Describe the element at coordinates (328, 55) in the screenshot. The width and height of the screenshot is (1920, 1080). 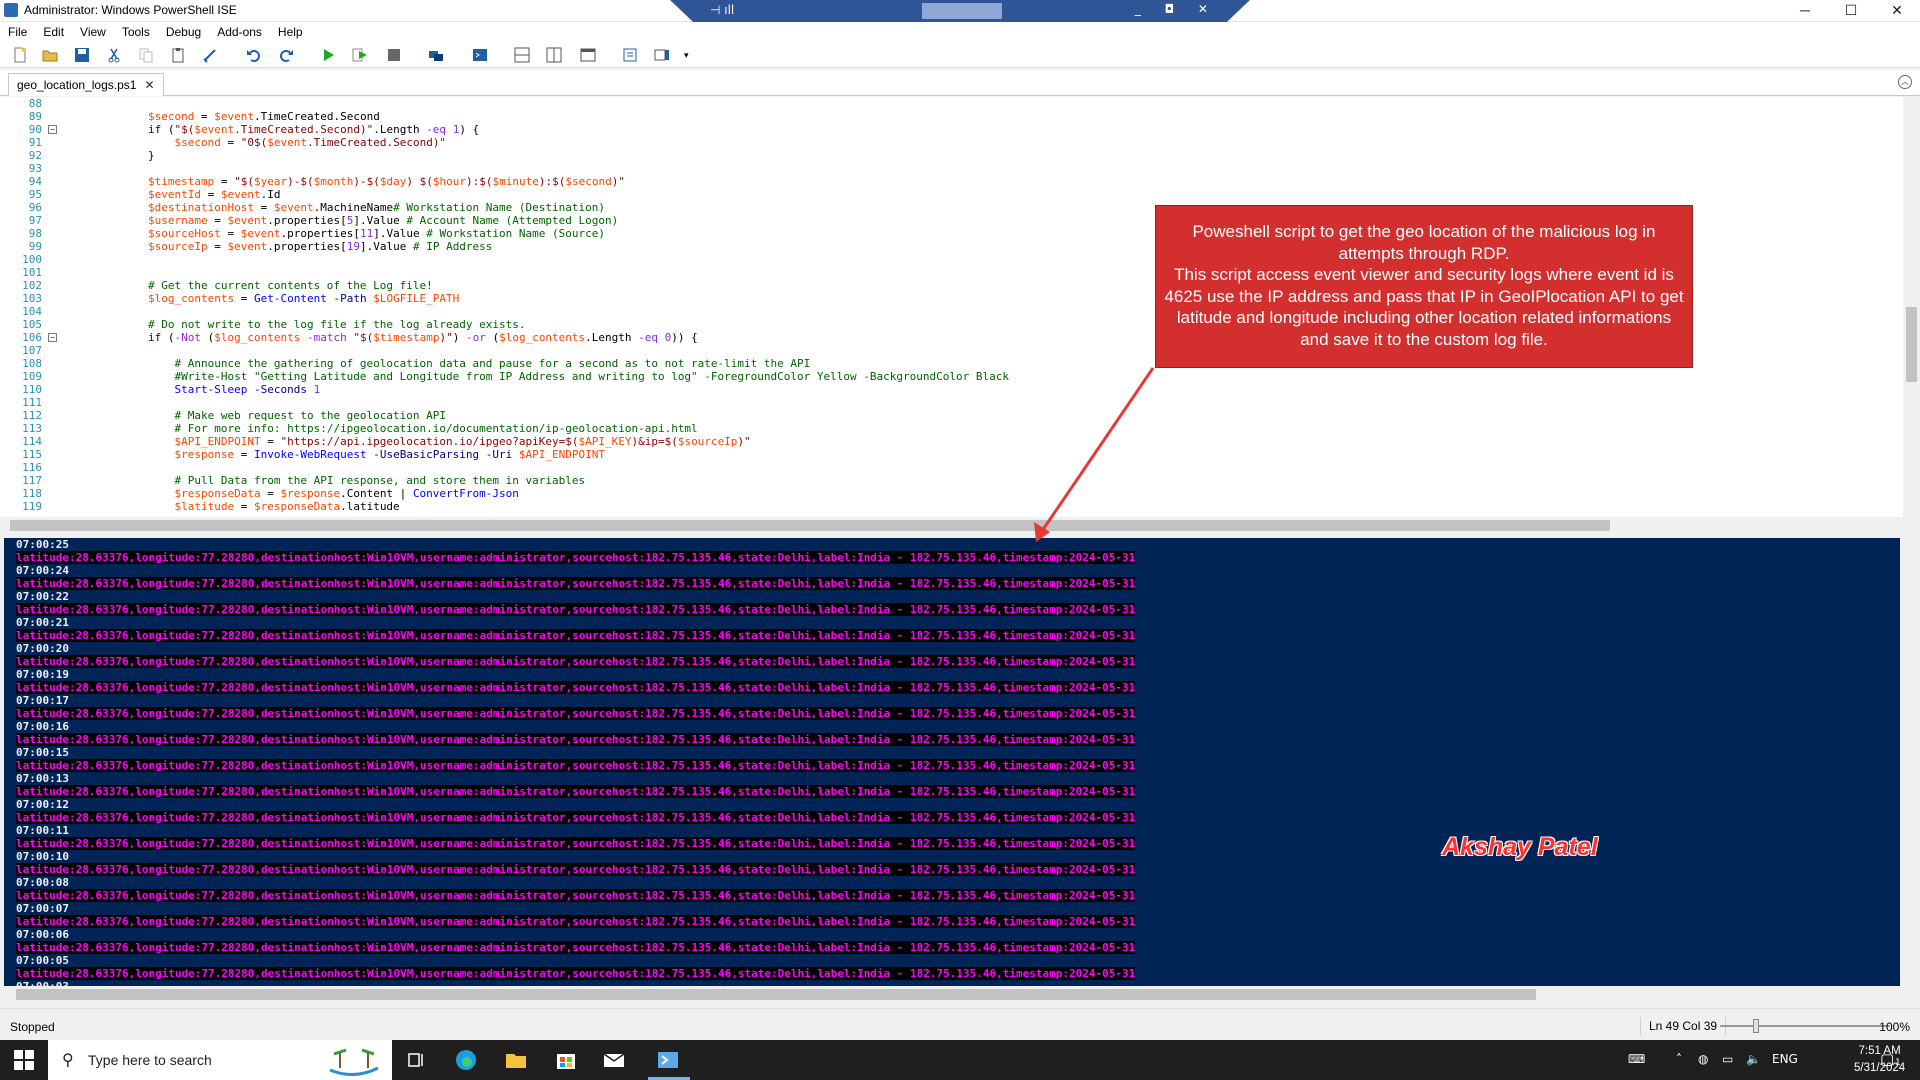
I see `run-icon` at that location.